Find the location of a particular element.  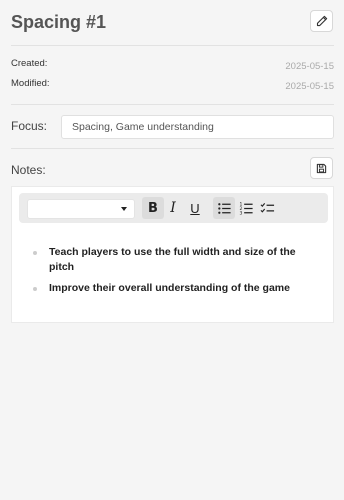

editor-toolbar: B I U 123 is located at coordinates (173, 208).